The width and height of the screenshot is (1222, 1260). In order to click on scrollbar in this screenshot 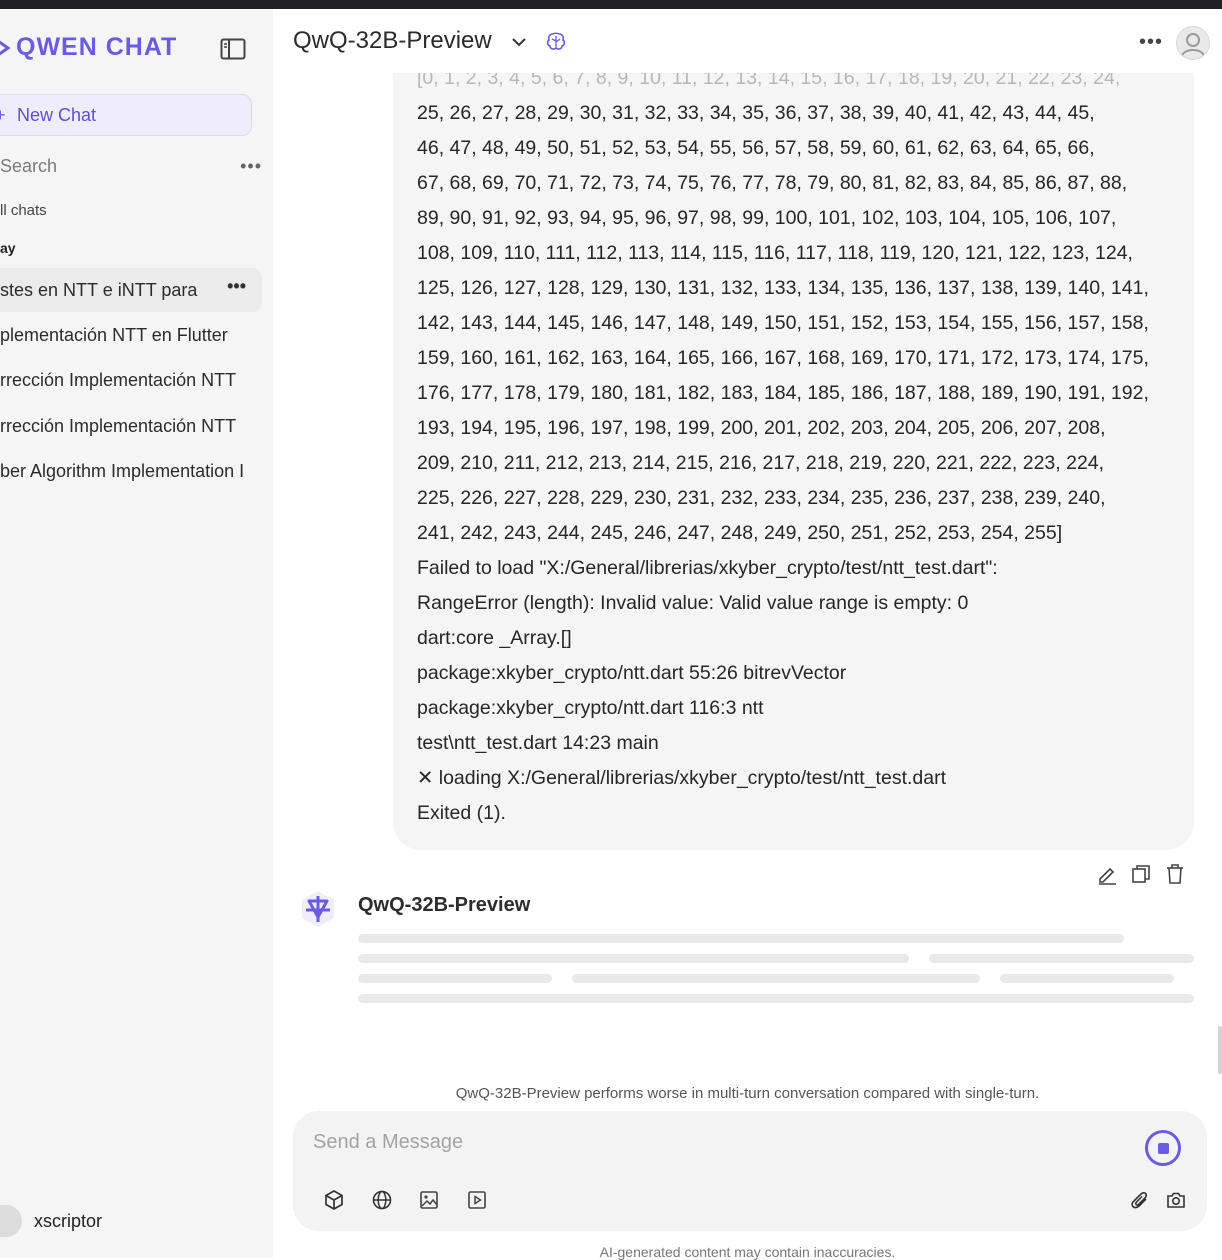, I will do `click(1220, 1050)`.